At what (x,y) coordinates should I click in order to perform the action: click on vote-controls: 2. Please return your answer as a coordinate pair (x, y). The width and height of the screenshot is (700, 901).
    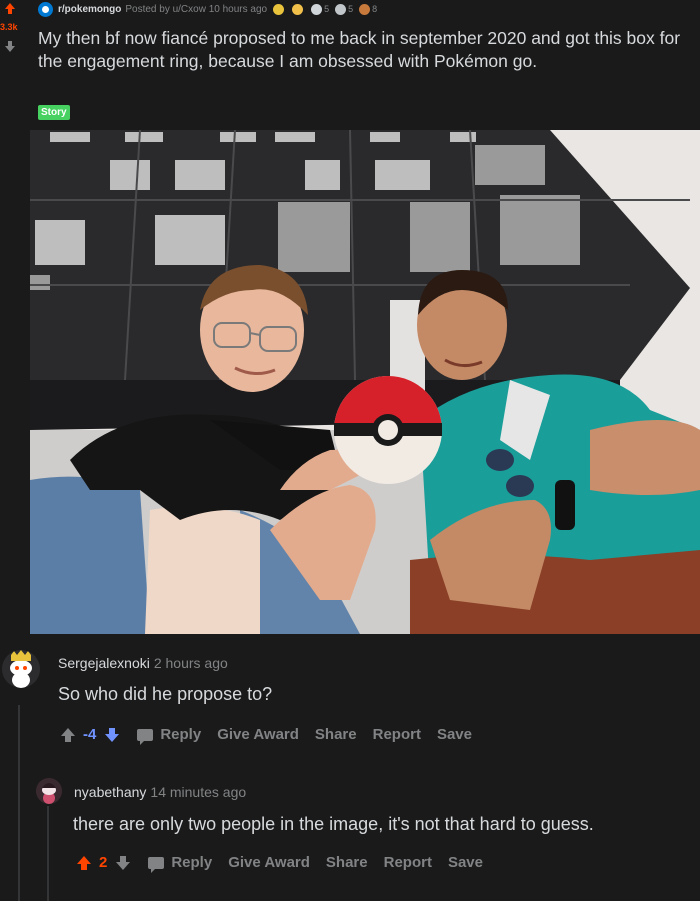
    Looking at the image, I should click on (107, 862).